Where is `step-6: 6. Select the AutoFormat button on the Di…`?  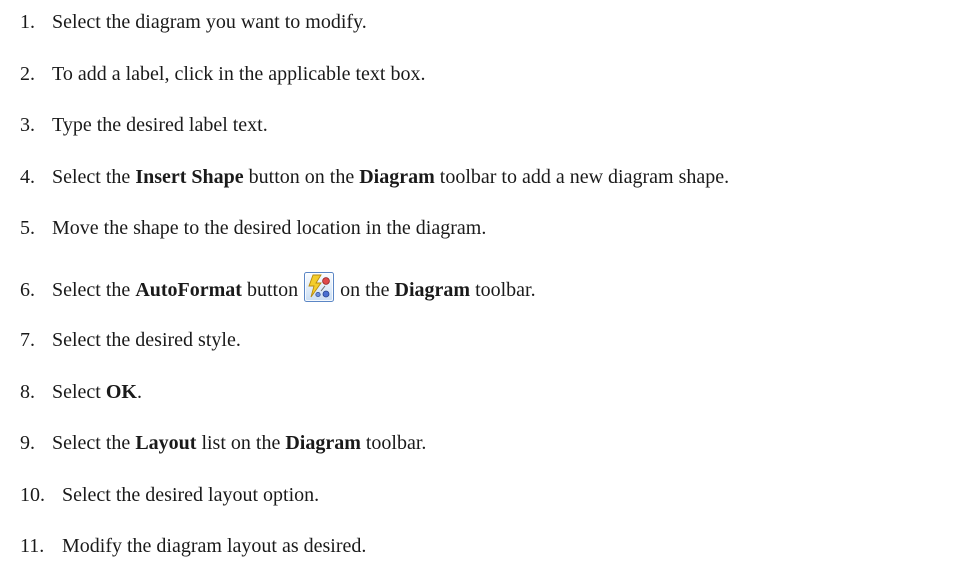 step-6: 6. Select the AutoFormat button on the Di… is located at coordinates (278, 287).